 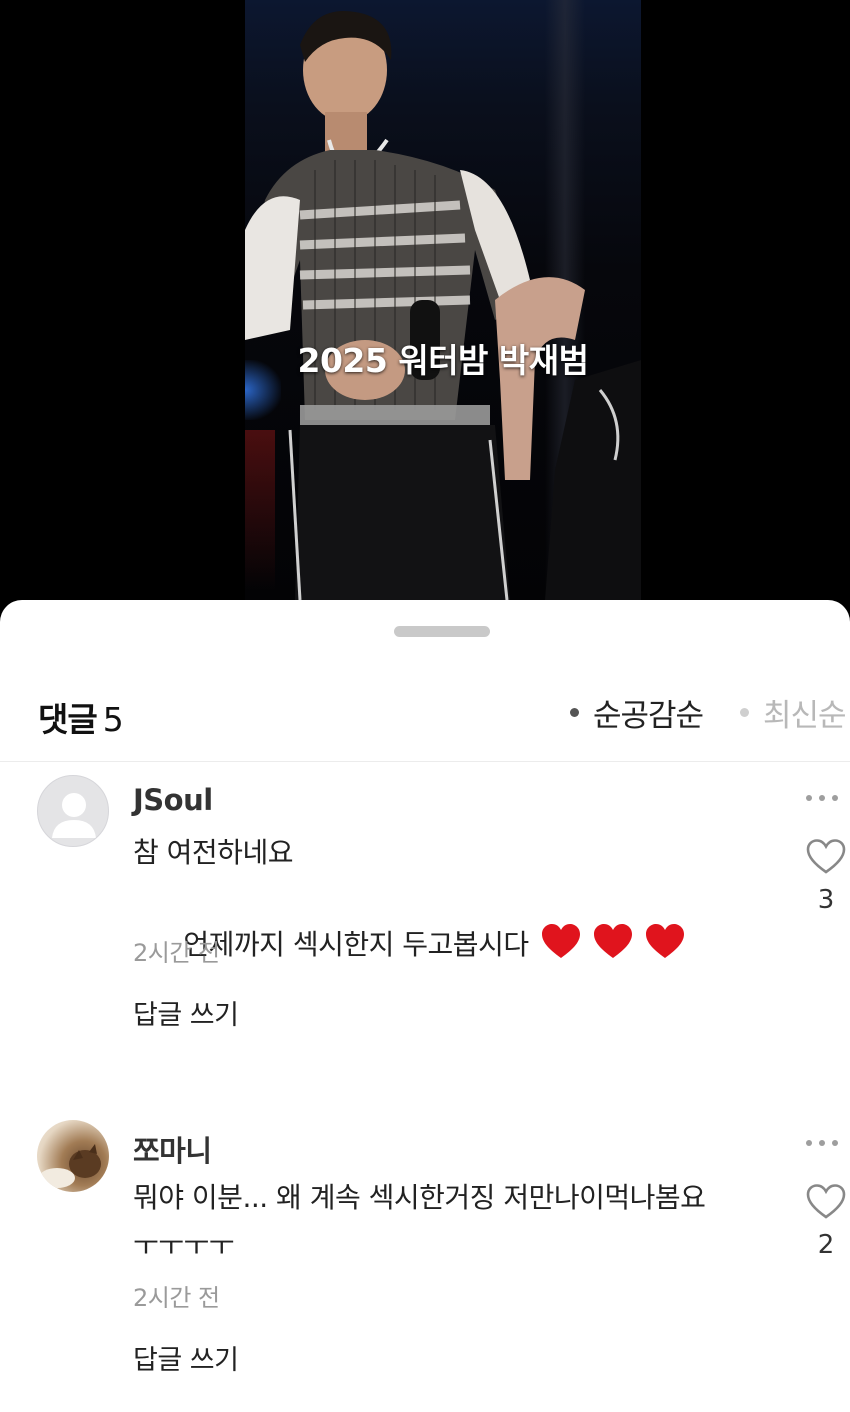 I want to click on comment-nickname: 쪼마니, so click(x=172, y=1149).